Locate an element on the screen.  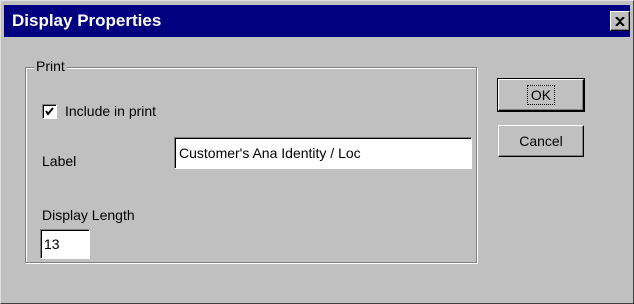
include-in-print-label: Include in print is located at coordinates (111, 111).